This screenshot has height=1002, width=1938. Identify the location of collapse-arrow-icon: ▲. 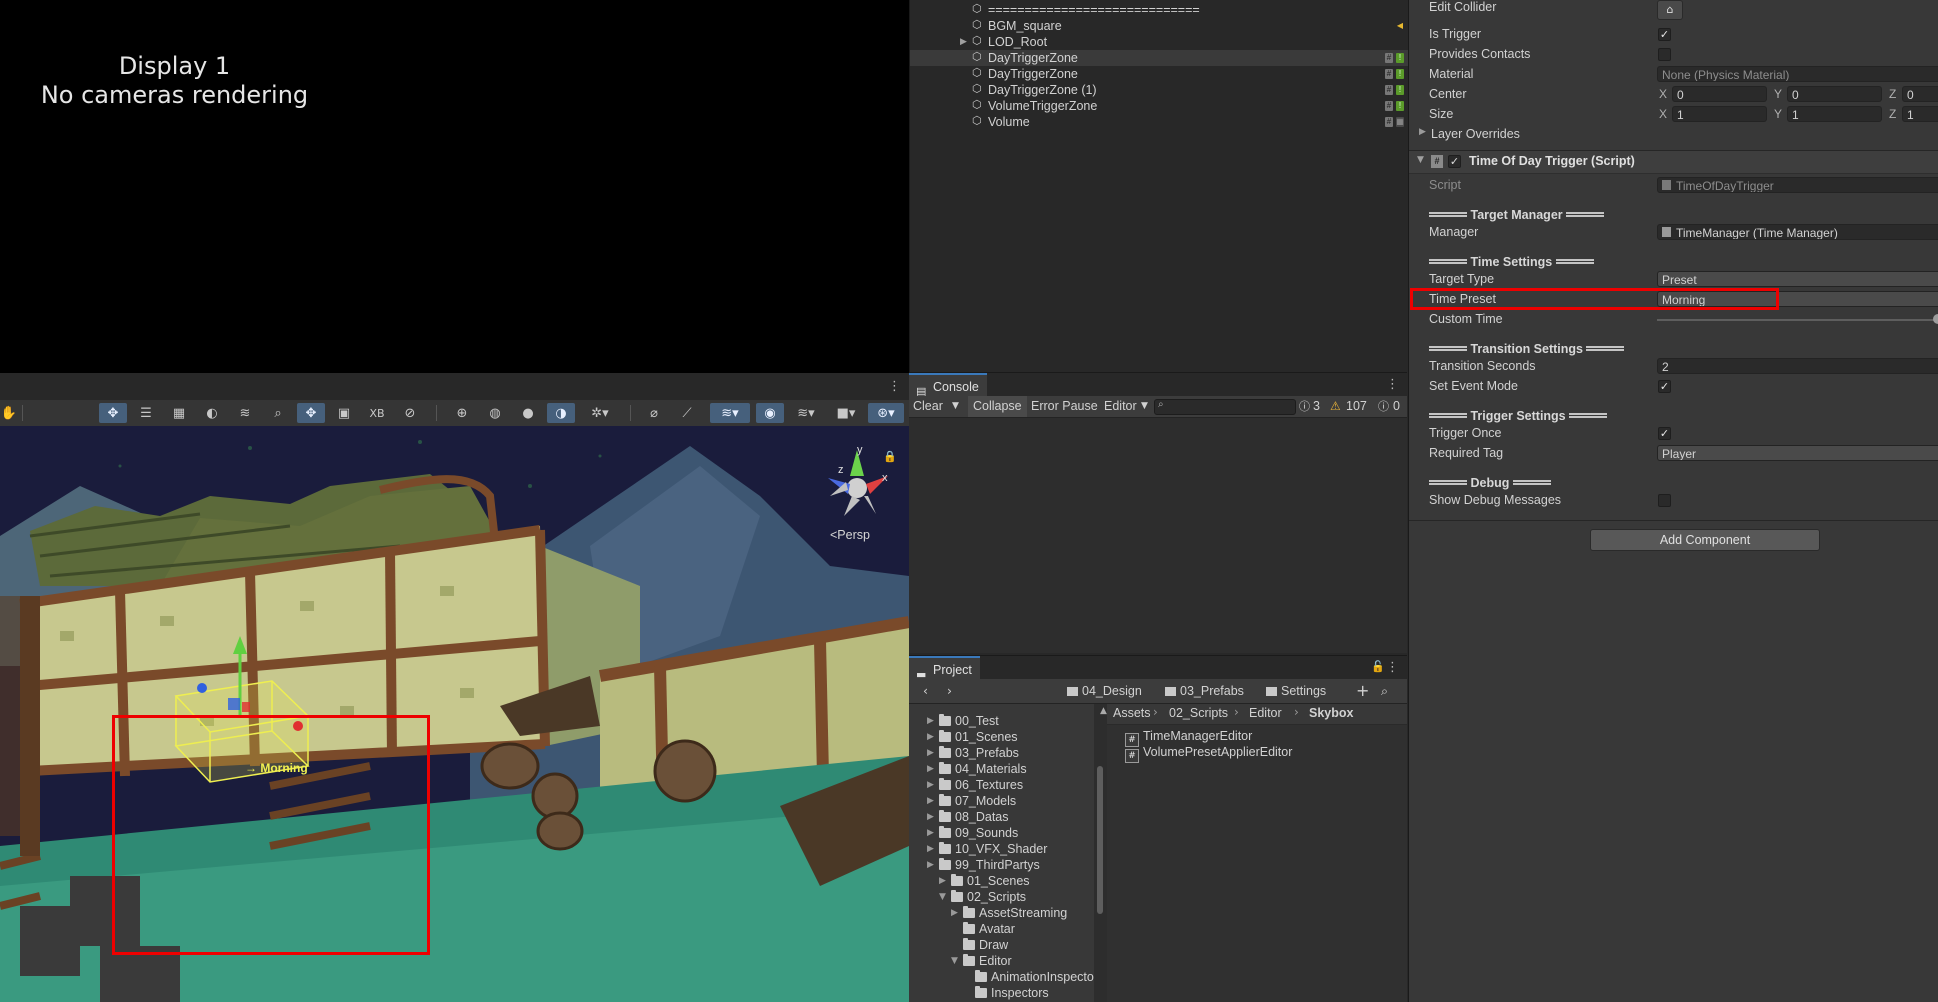
(1103, 711).